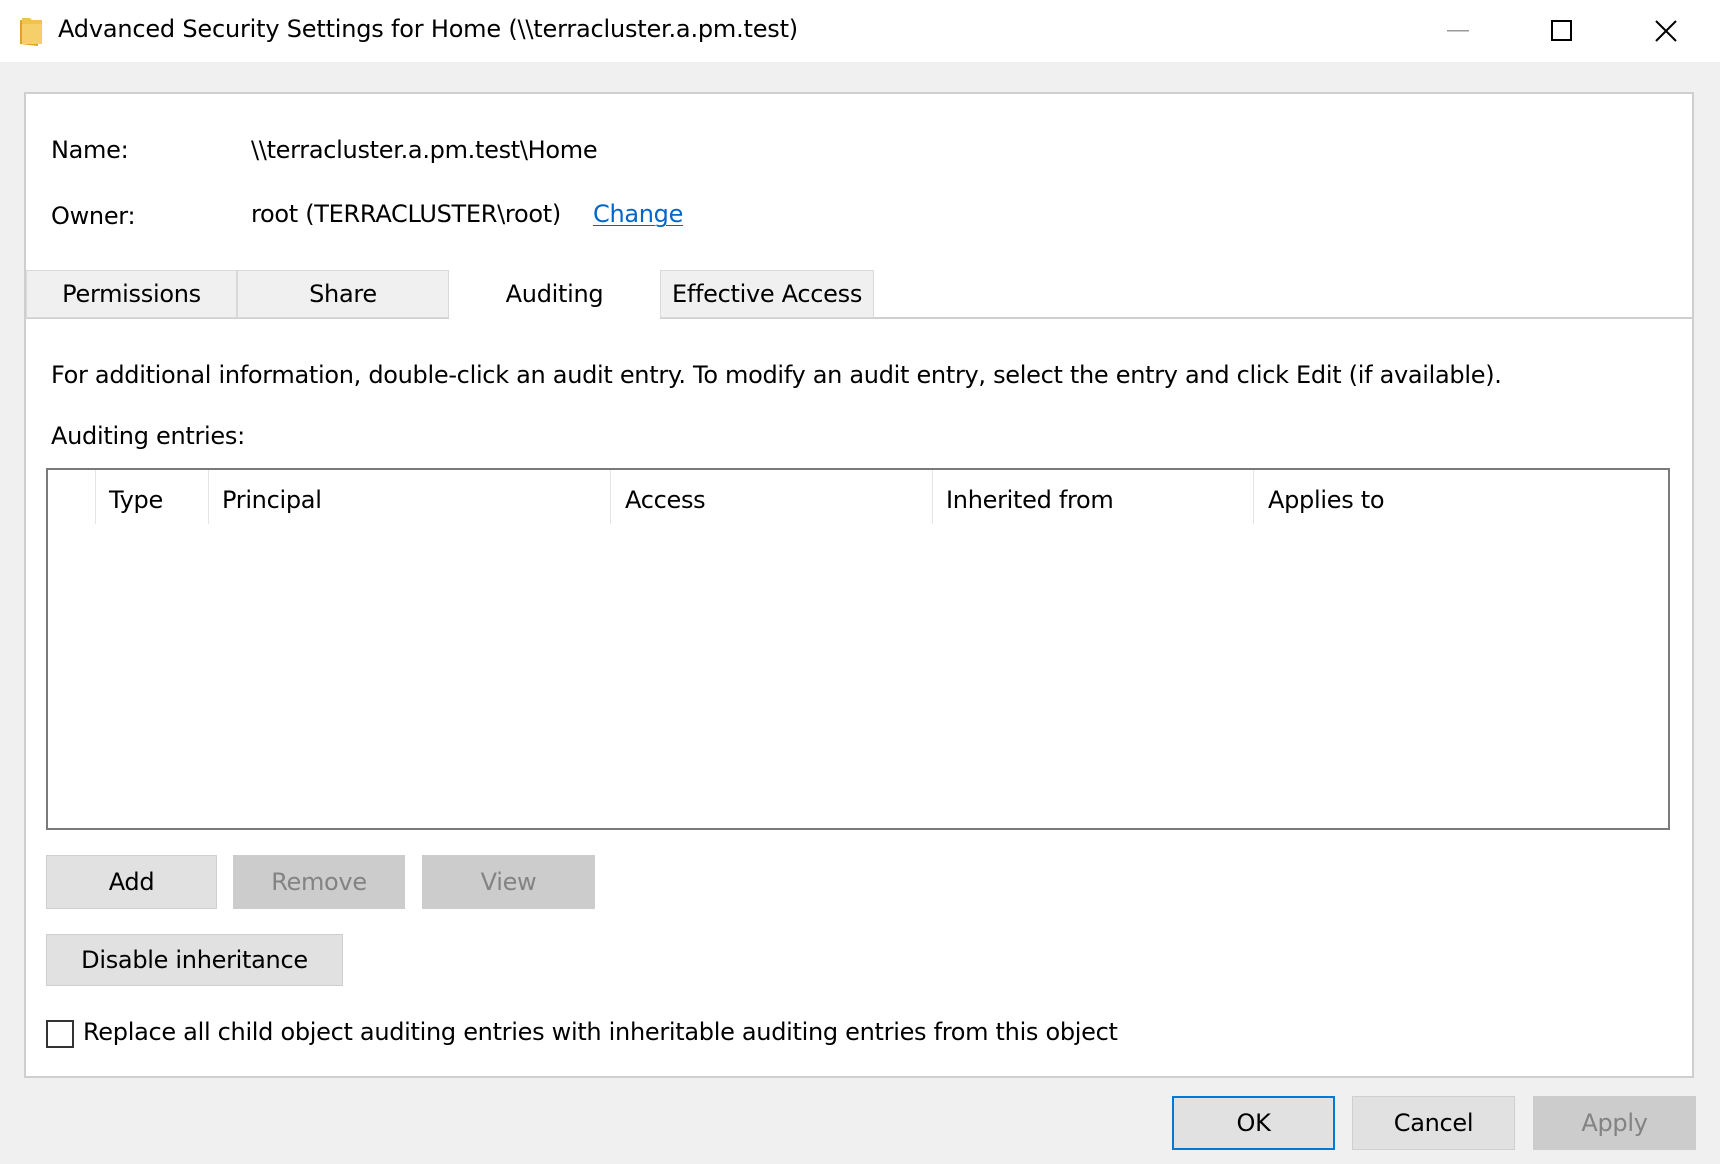 Image resolution: width=1720 pixels, height=1164 pixels. What do you see at coordinates (159, 500) in the screenshot?
I see `column-header-type: Type` at bounding box center [159, 500].